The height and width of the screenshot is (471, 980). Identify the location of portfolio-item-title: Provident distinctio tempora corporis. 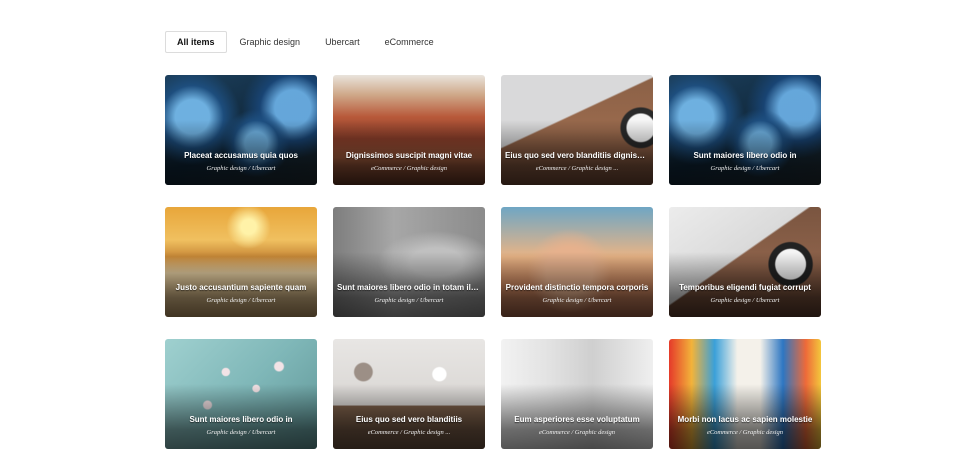
(577, 287).